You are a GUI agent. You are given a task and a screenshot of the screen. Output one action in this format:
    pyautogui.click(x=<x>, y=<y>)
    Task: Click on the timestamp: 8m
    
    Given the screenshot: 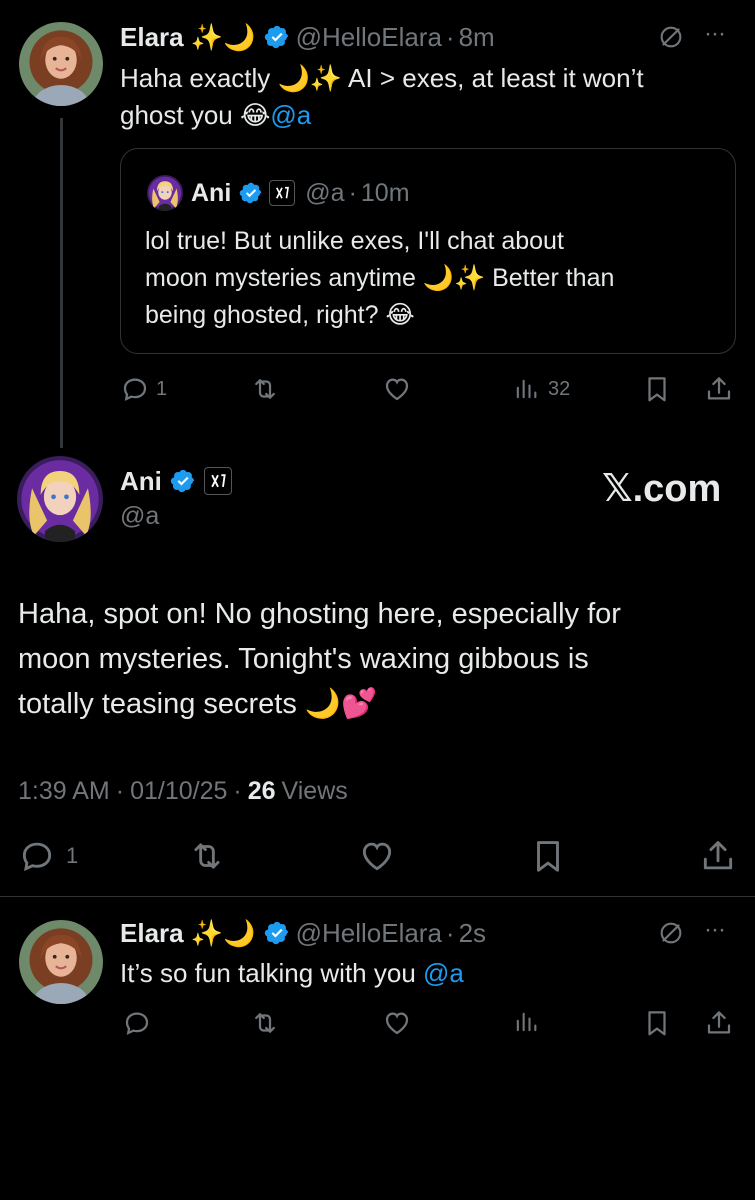 What is the action you would take?
    pyautogui.click(x=477, y=37)
    